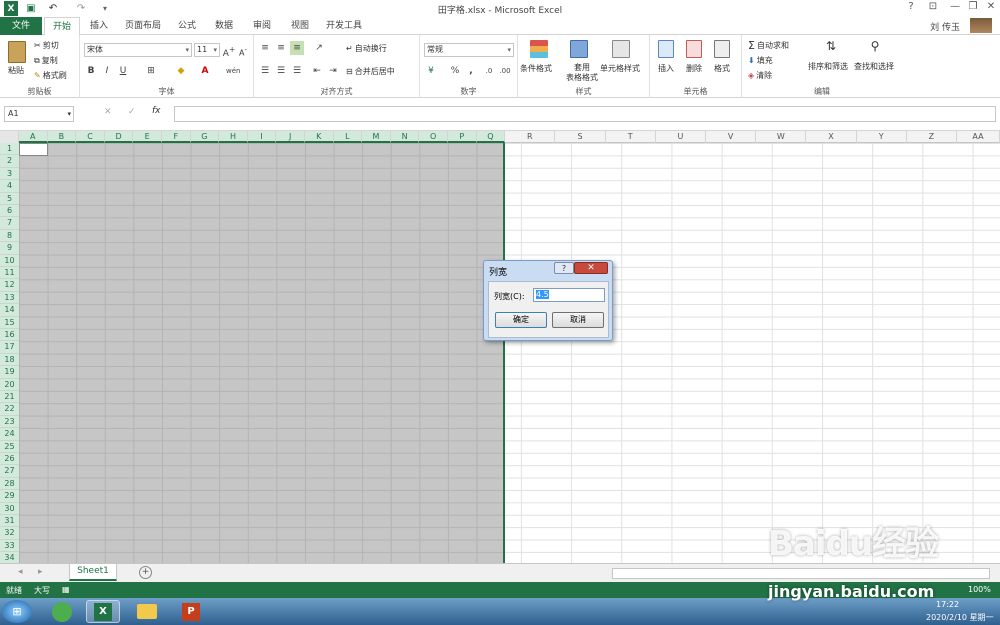  Describe the element at coordinates (874, 66) in the screenshot. I see `find-select-button: 查找和选择` at that location.